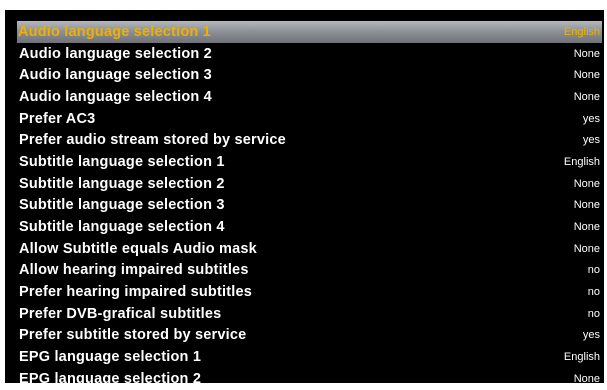 Image resolution: width=607 pixels, height=390 pixels. I want to click on setting-label: Allow Subtitle equals Audio mask, so click(138, 248).